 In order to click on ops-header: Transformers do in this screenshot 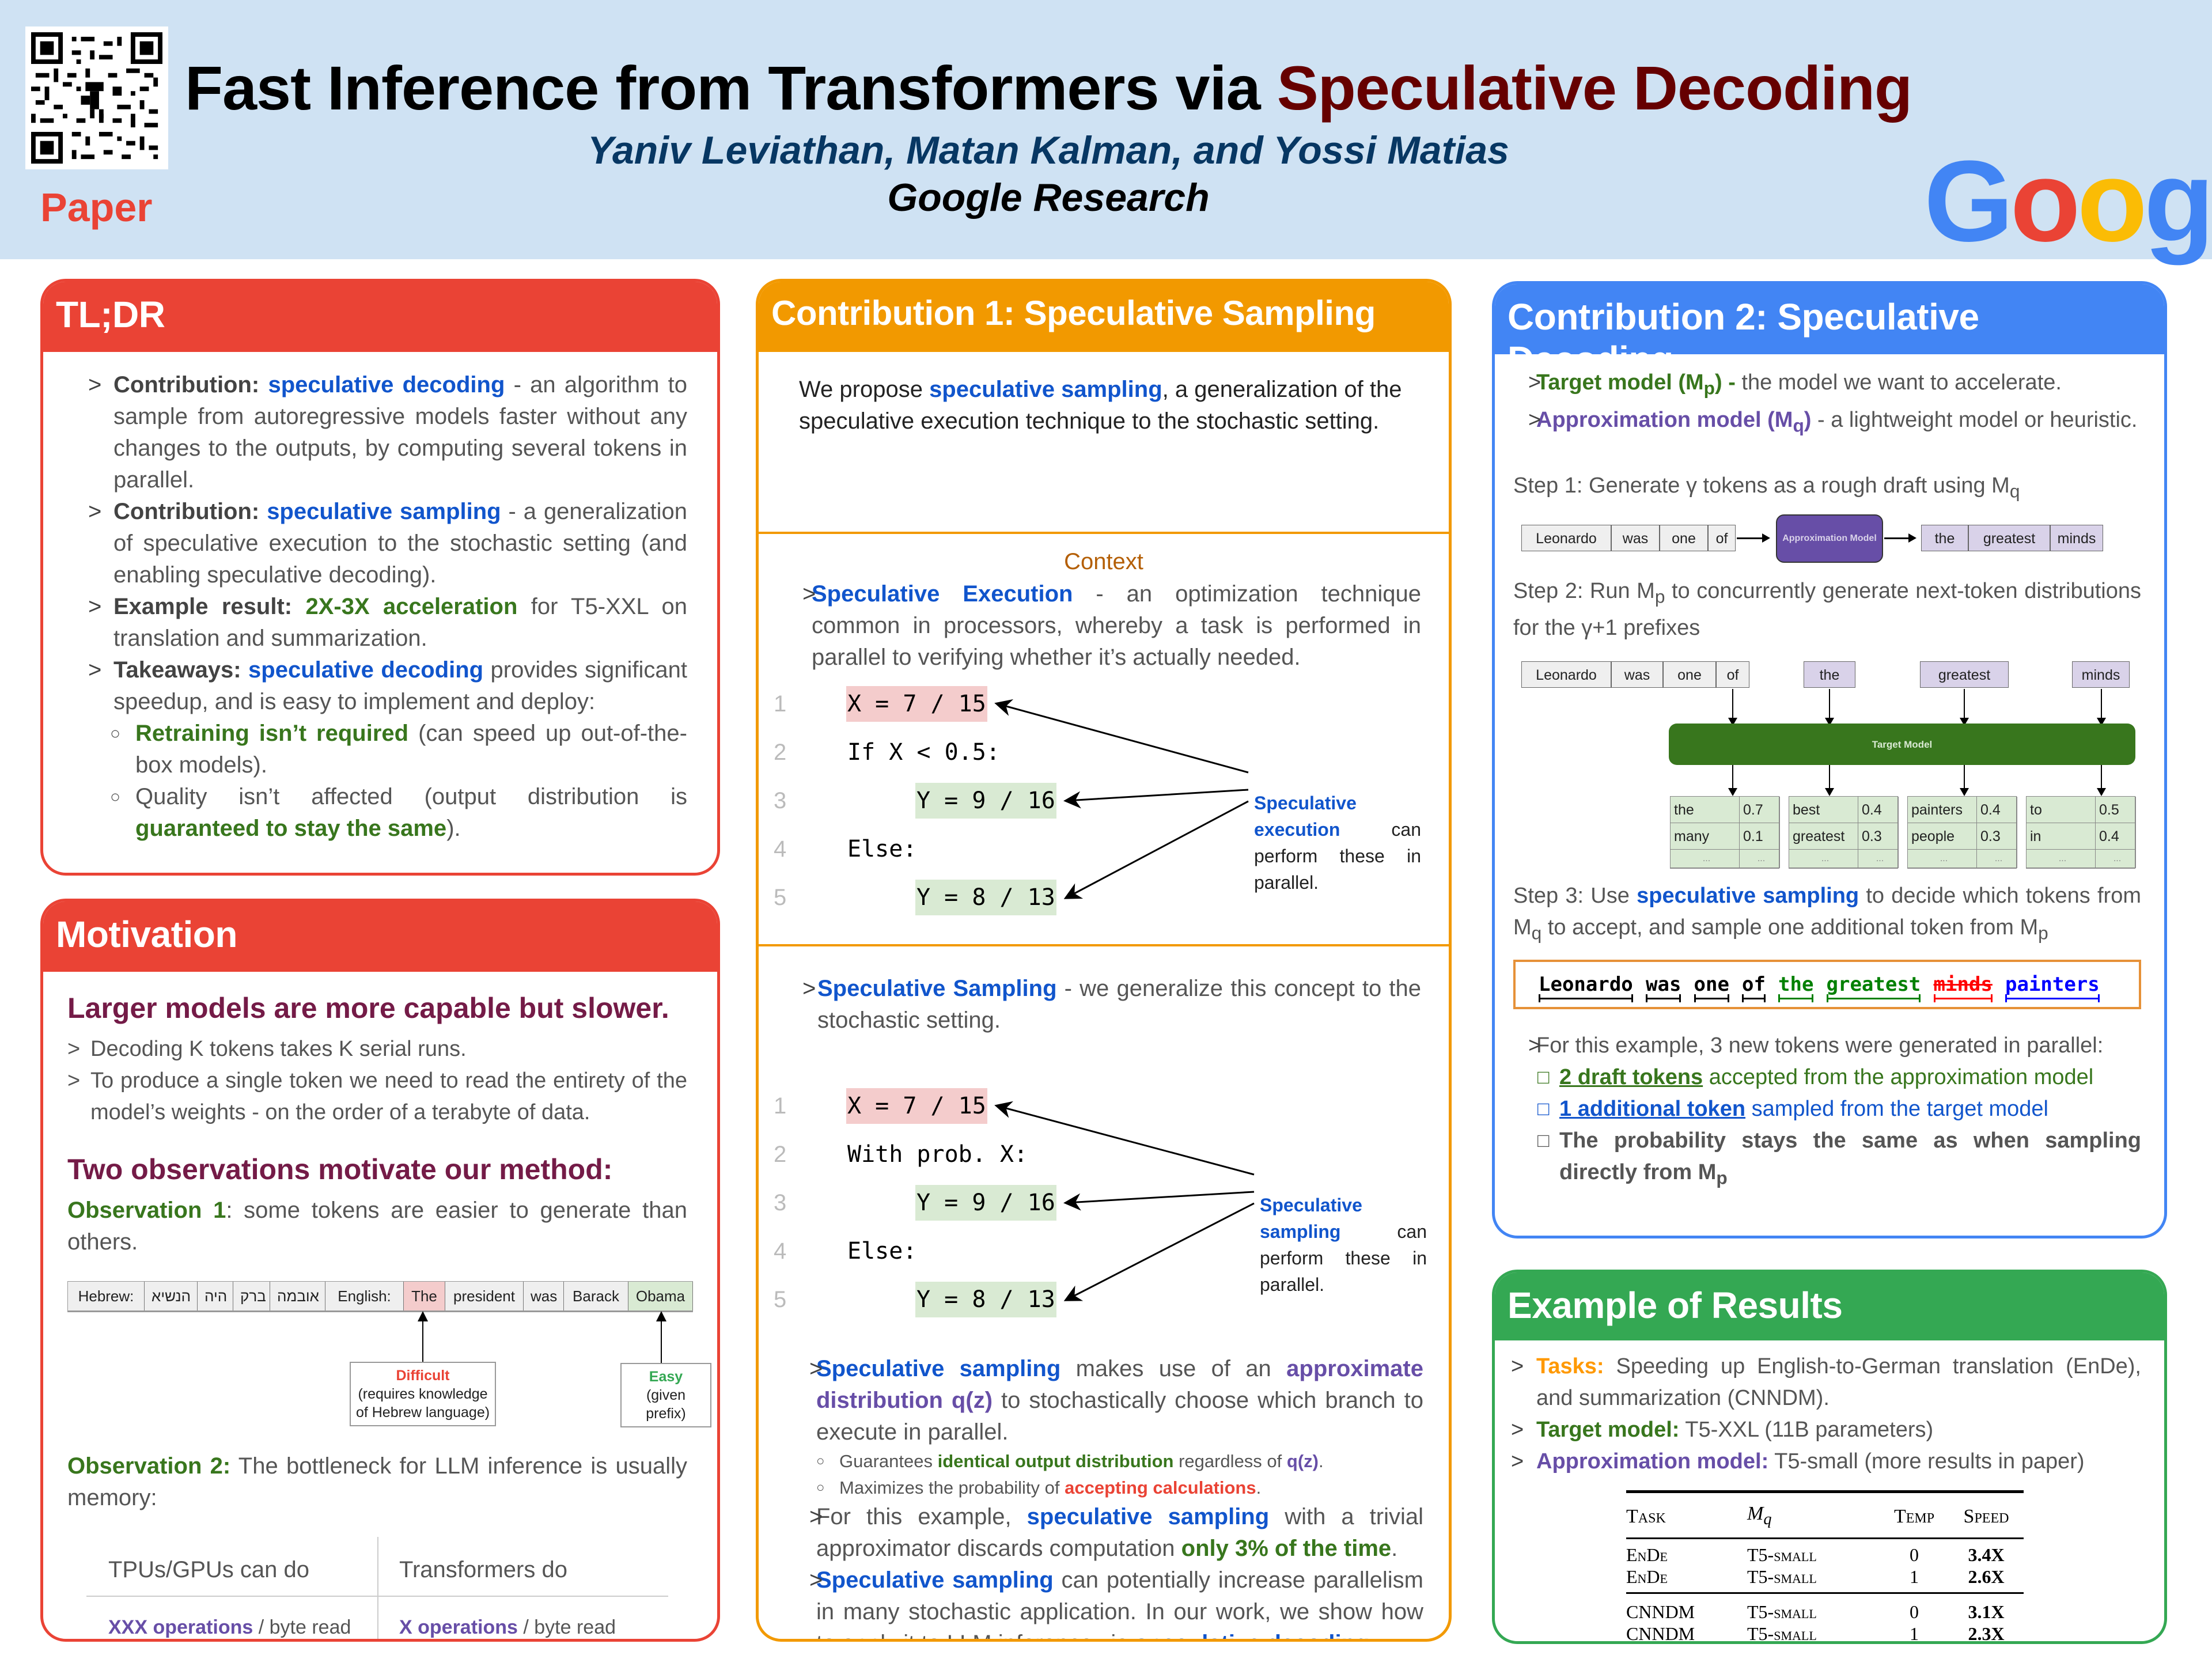, I will do `click(483, 1569)`.